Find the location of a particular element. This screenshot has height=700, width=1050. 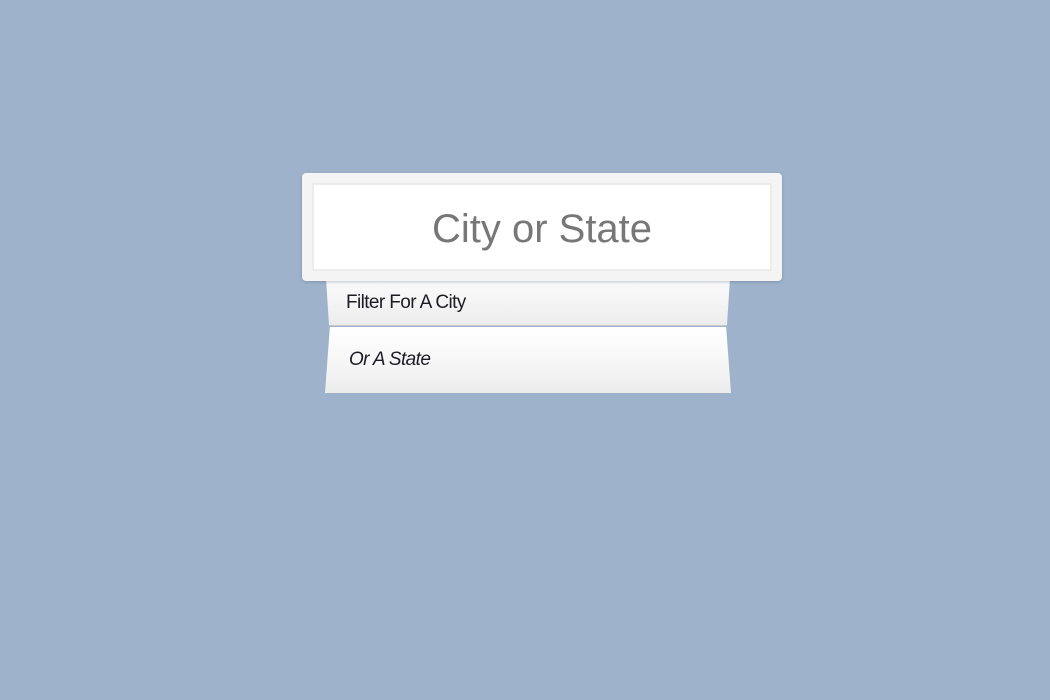

suggestion-label: Filter For A City is located at coordinates (406, 302).